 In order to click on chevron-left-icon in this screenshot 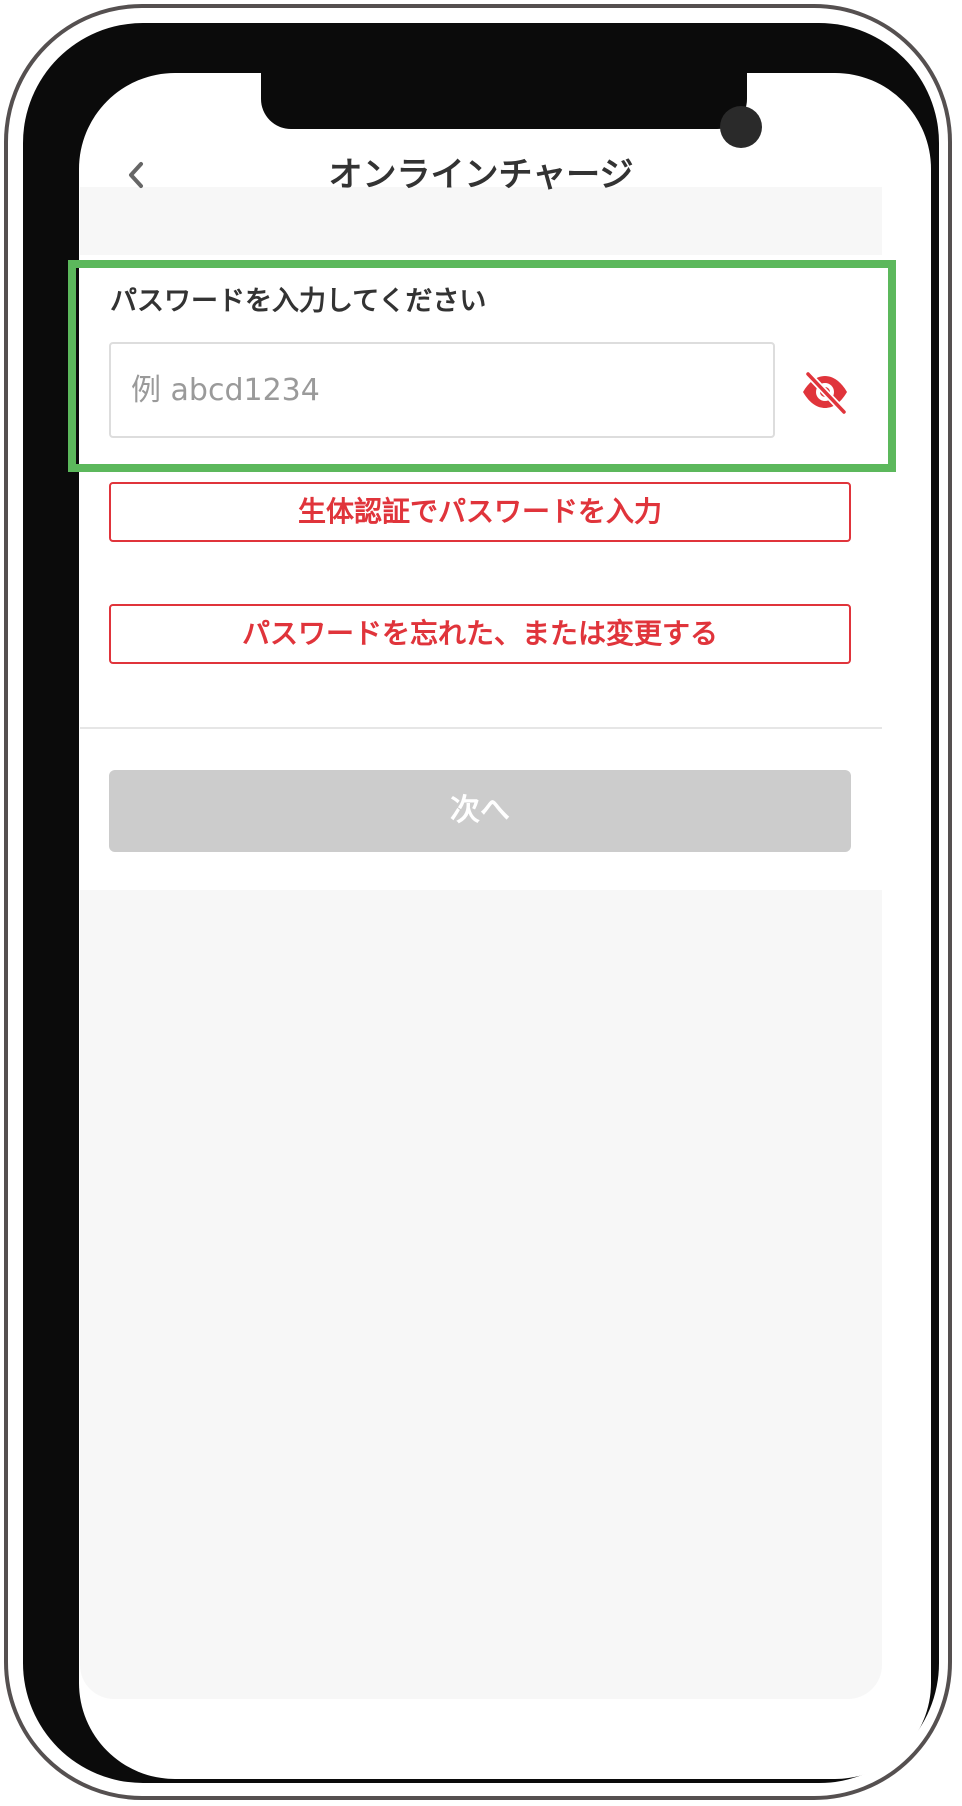, I will do `click(136, 175)`.